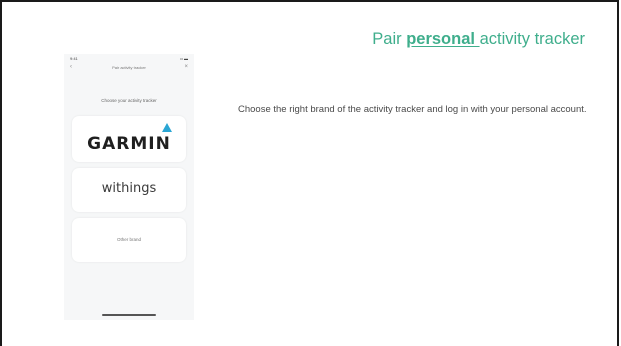 The height and width of the screenshot is (346, 621). Describe the element at coordinates (443, 39) in the screenshot. I see `title-emphasis: personal` at that location.